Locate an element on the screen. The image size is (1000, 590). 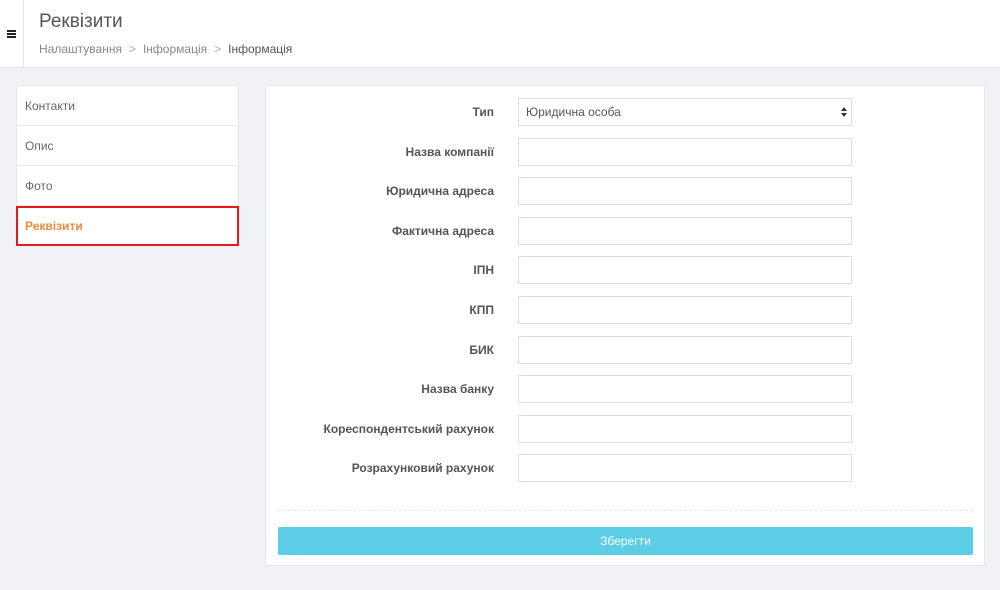
form-row-company-name: Назва компанії is located at coordinates (626, 152).